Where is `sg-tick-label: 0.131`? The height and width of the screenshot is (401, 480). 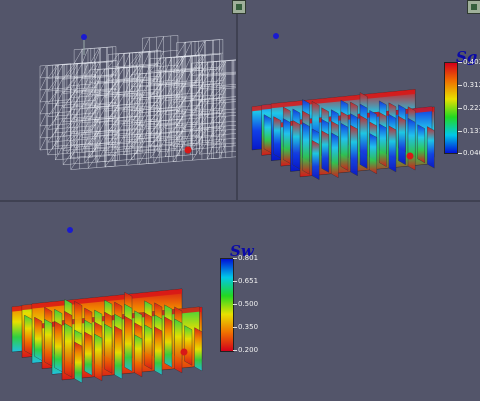 sg-tick-label: 0.131 is located at coordinates (468, 131).